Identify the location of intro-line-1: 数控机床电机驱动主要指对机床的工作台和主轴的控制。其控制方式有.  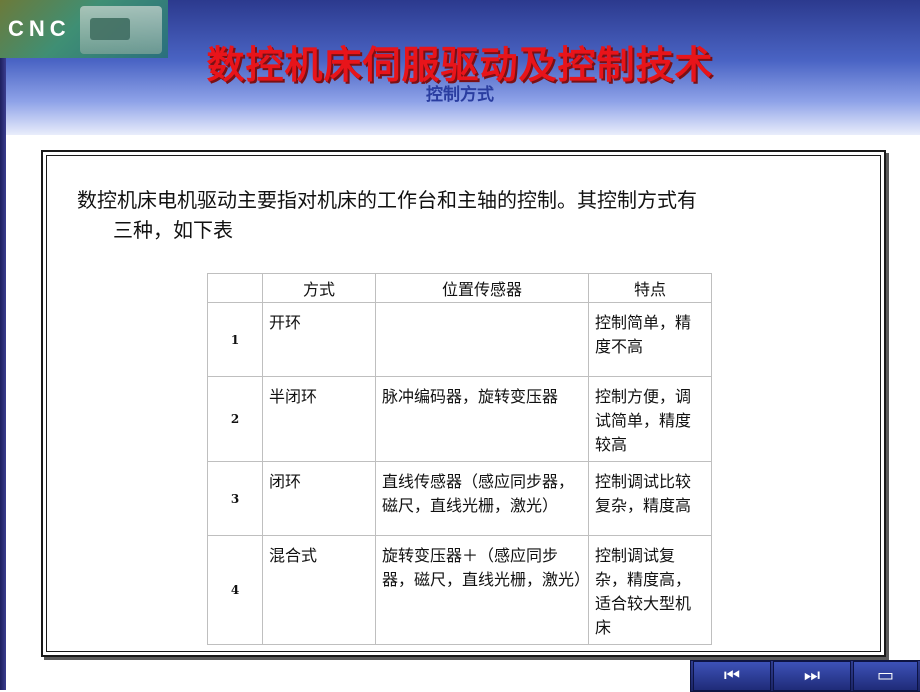
(387, 200).